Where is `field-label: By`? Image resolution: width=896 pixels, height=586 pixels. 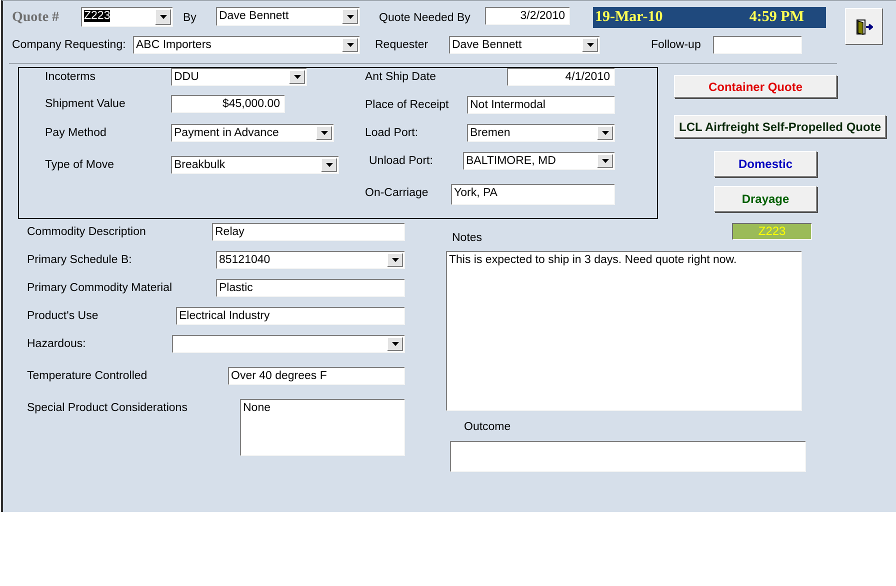
field-label: By is located at coordinates (190, 18).